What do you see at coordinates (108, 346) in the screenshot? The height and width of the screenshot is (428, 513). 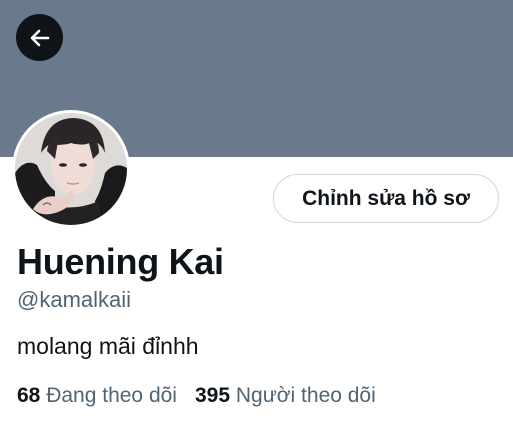 I see `profile-bio: molang mãi đỉnhh` at bounding box center [108, 346].